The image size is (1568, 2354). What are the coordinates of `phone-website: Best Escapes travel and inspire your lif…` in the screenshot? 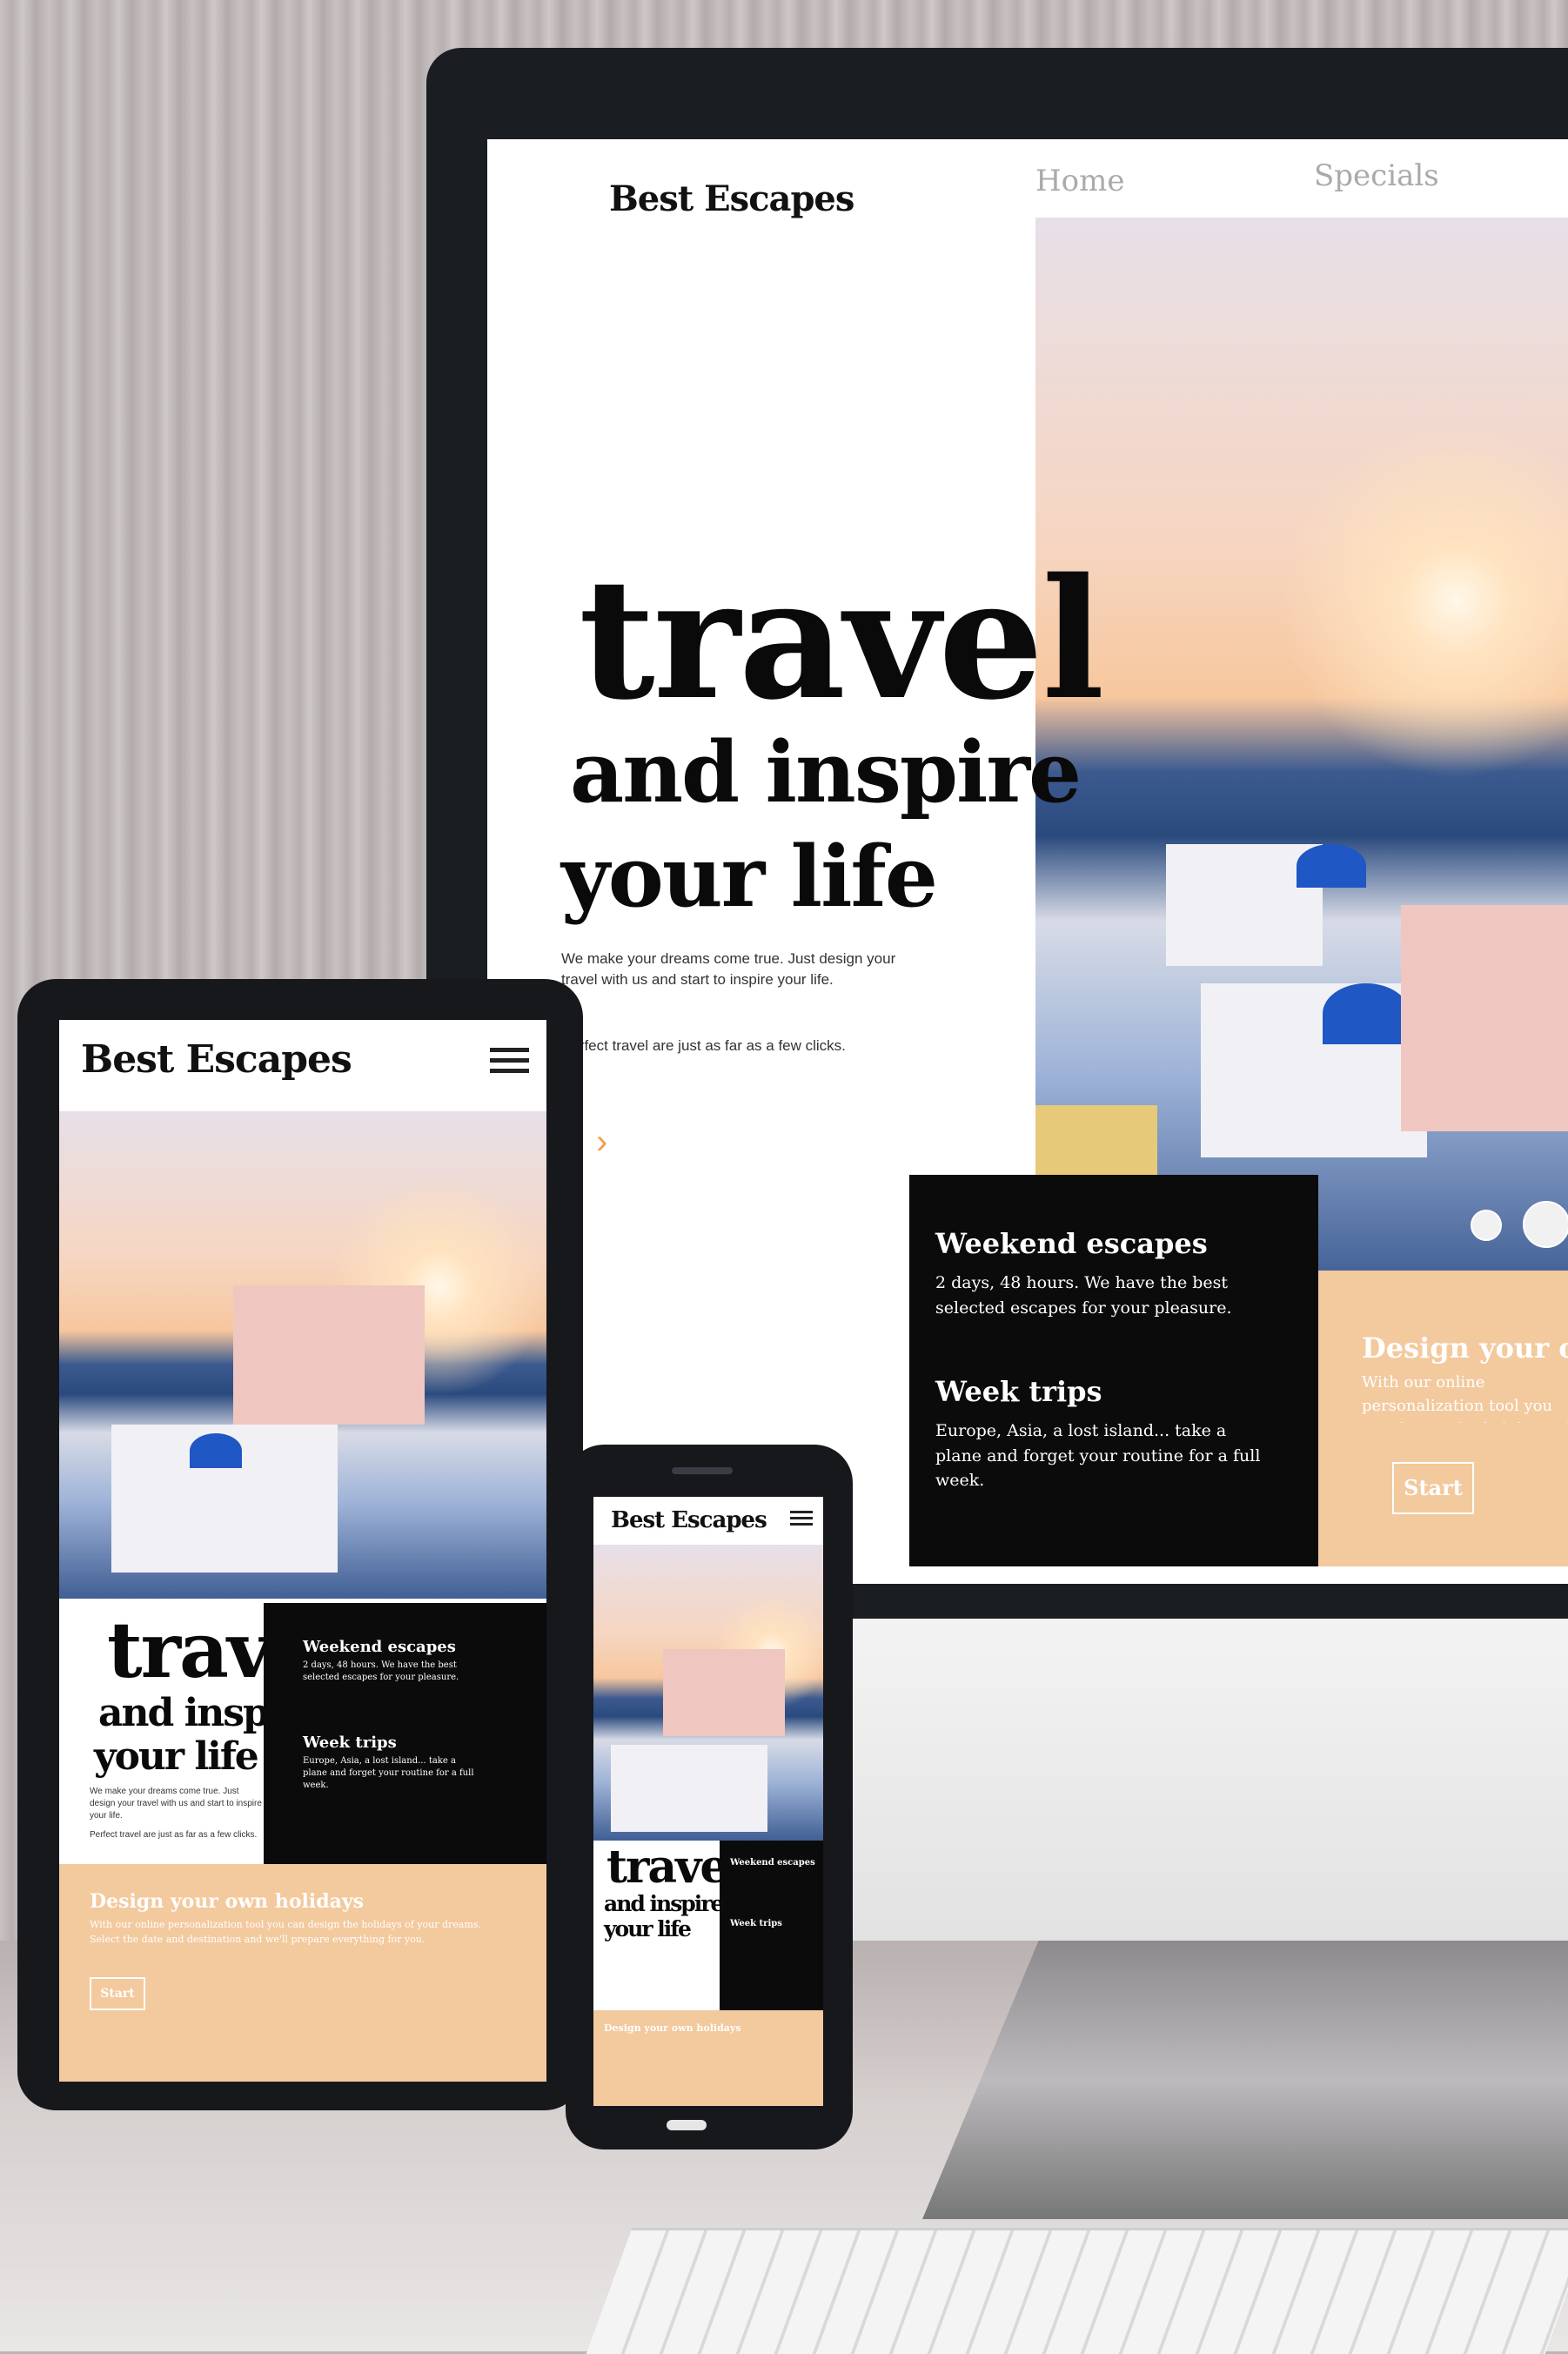 It's located at (708, 1801).